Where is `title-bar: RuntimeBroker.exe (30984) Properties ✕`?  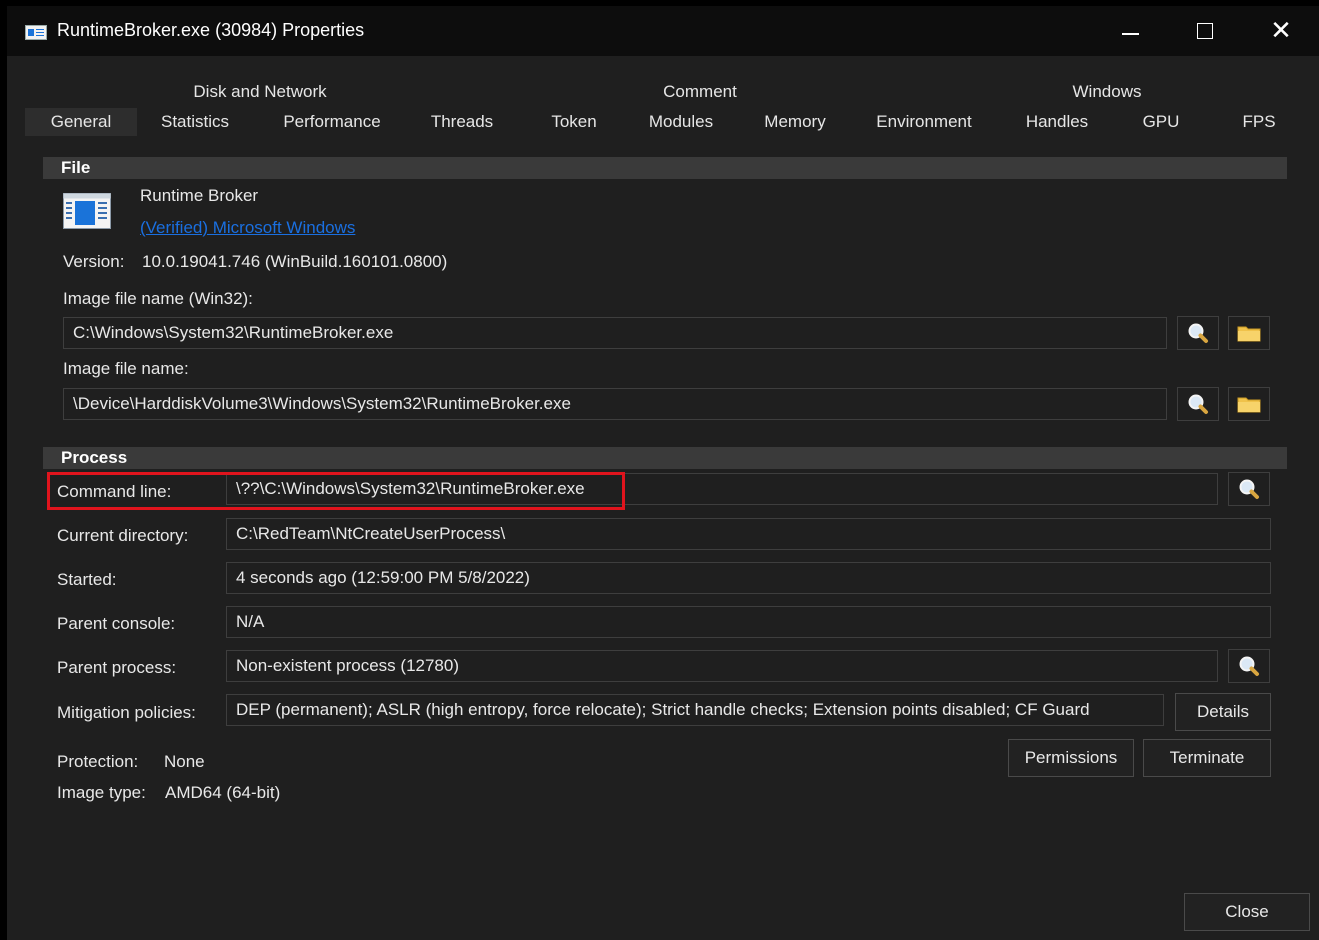
title-bar: RuntimeBroker.exe (30984) Properties ✕ is located at coordinates (663, 31).